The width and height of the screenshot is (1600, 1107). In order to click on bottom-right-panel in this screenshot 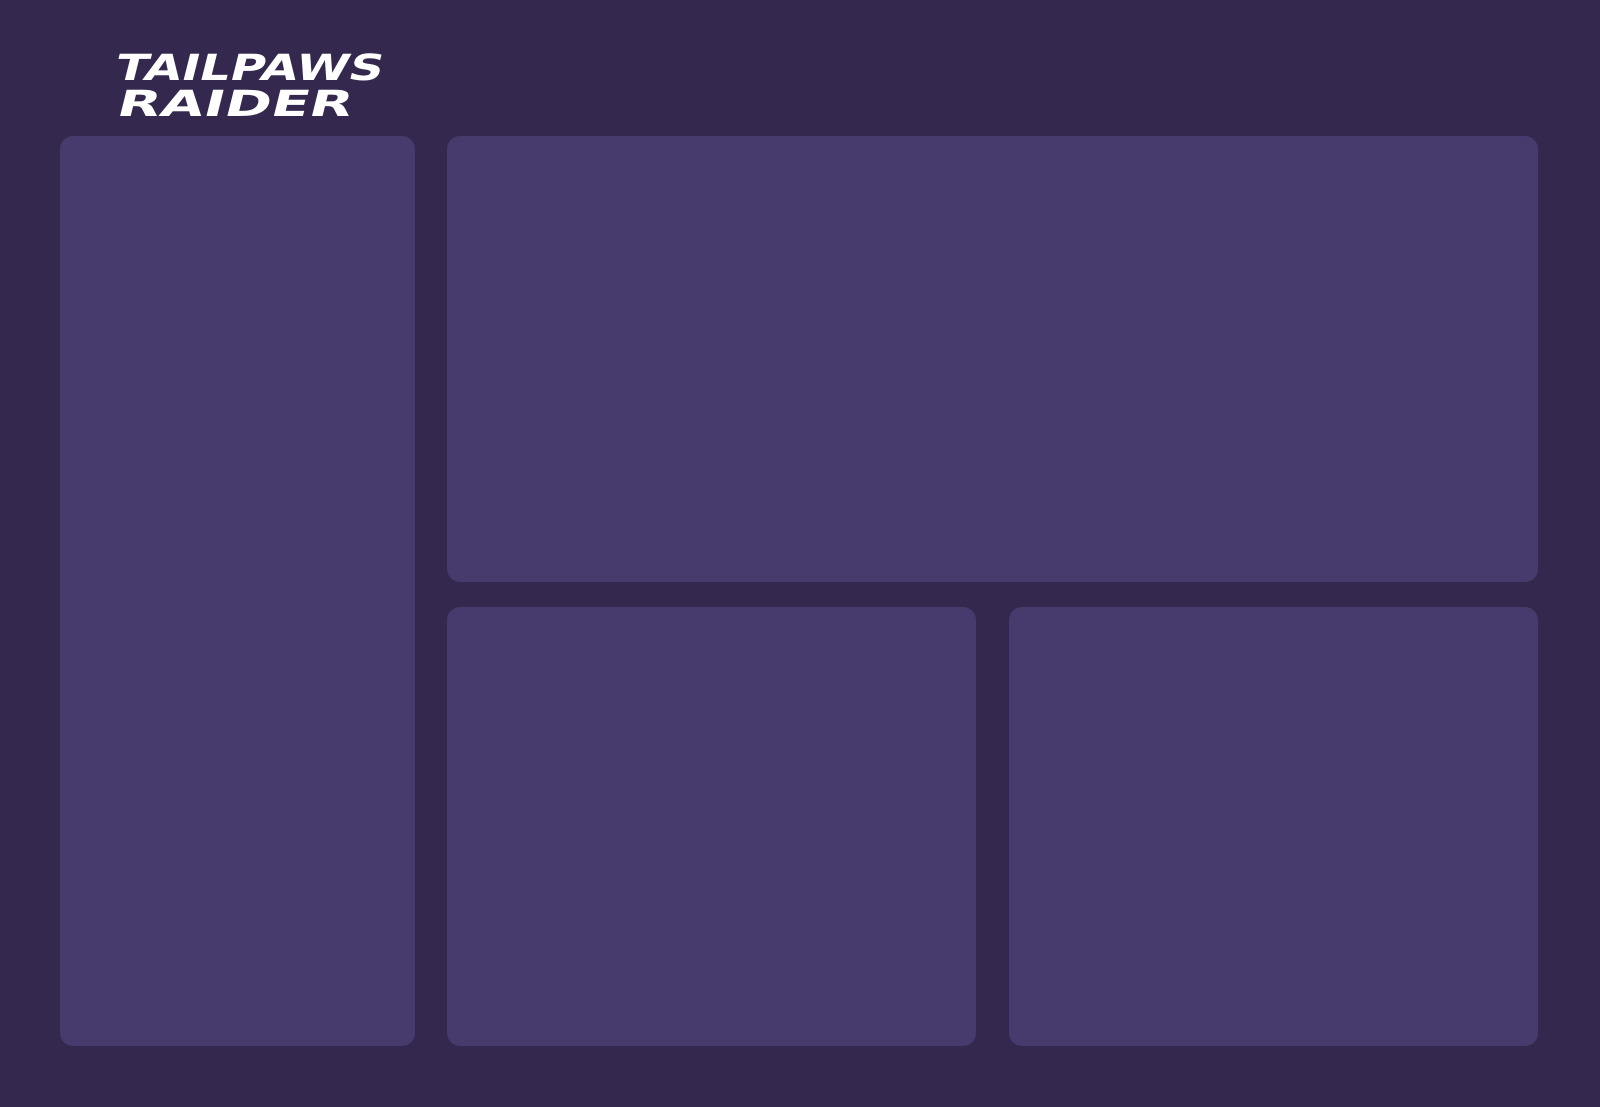, I will do `click(1273, 826)`.